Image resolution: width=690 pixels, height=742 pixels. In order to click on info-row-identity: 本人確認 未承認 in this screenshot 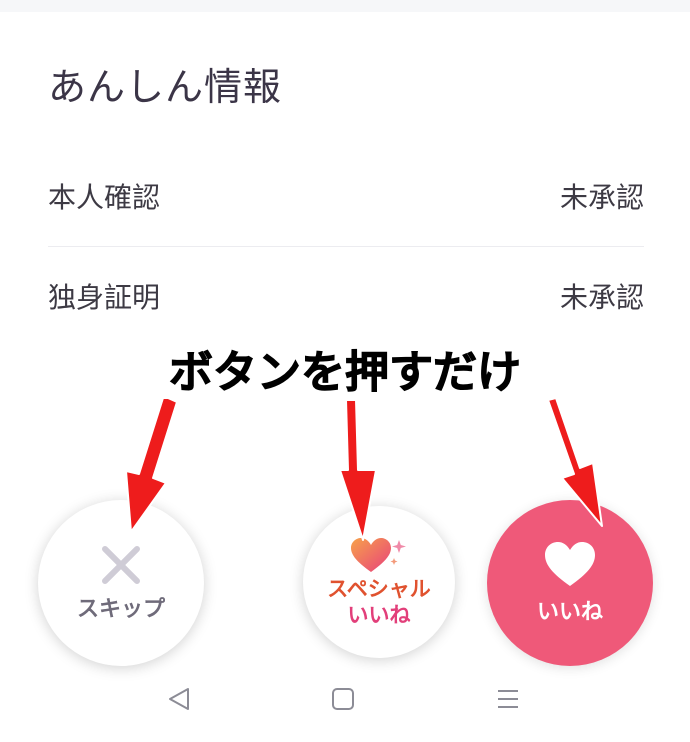, I will do `click(346, 196)`.